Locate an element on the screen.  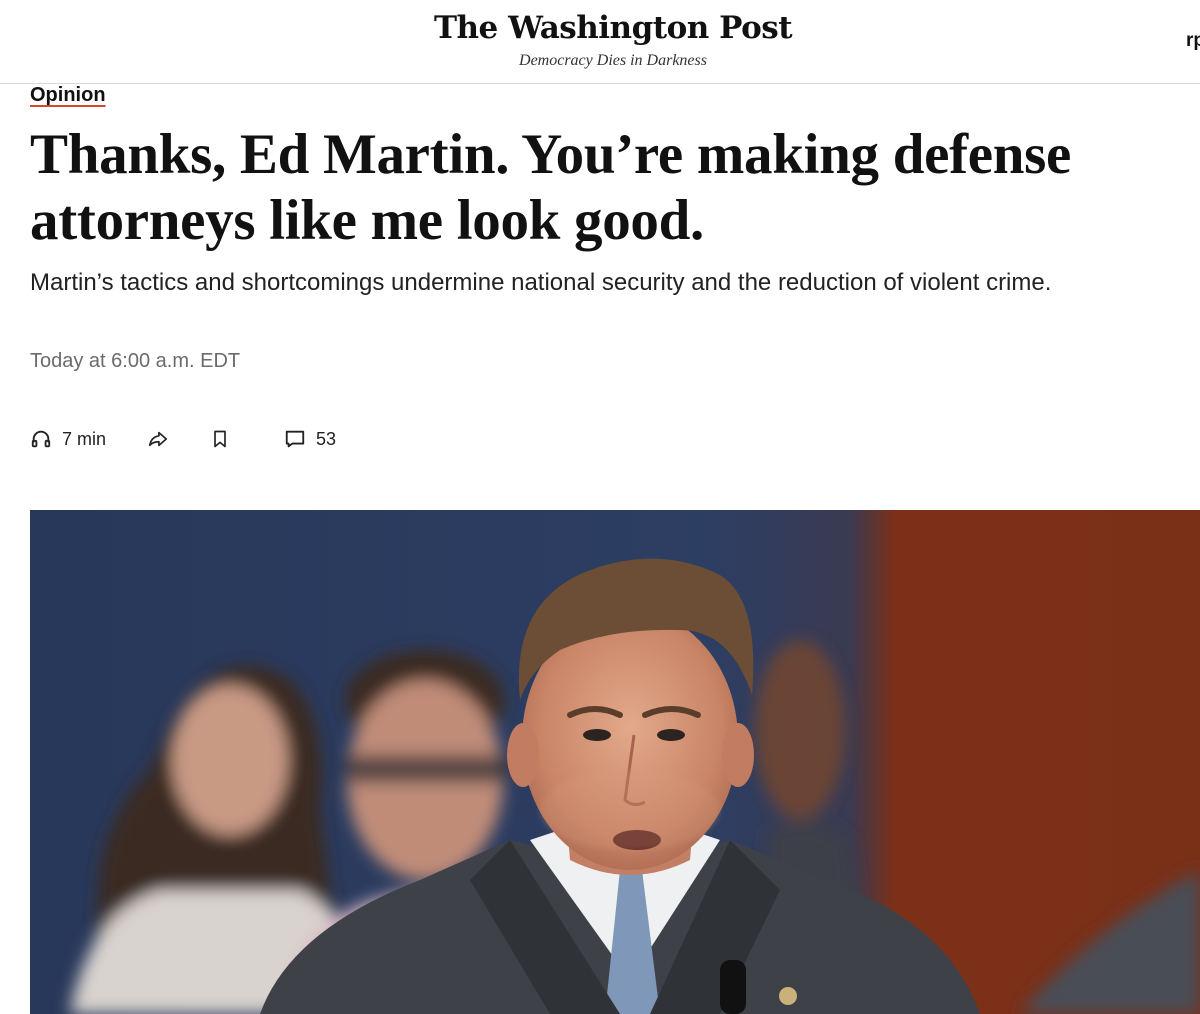
listen-button: 7 min is located at coordinates (68, 439).